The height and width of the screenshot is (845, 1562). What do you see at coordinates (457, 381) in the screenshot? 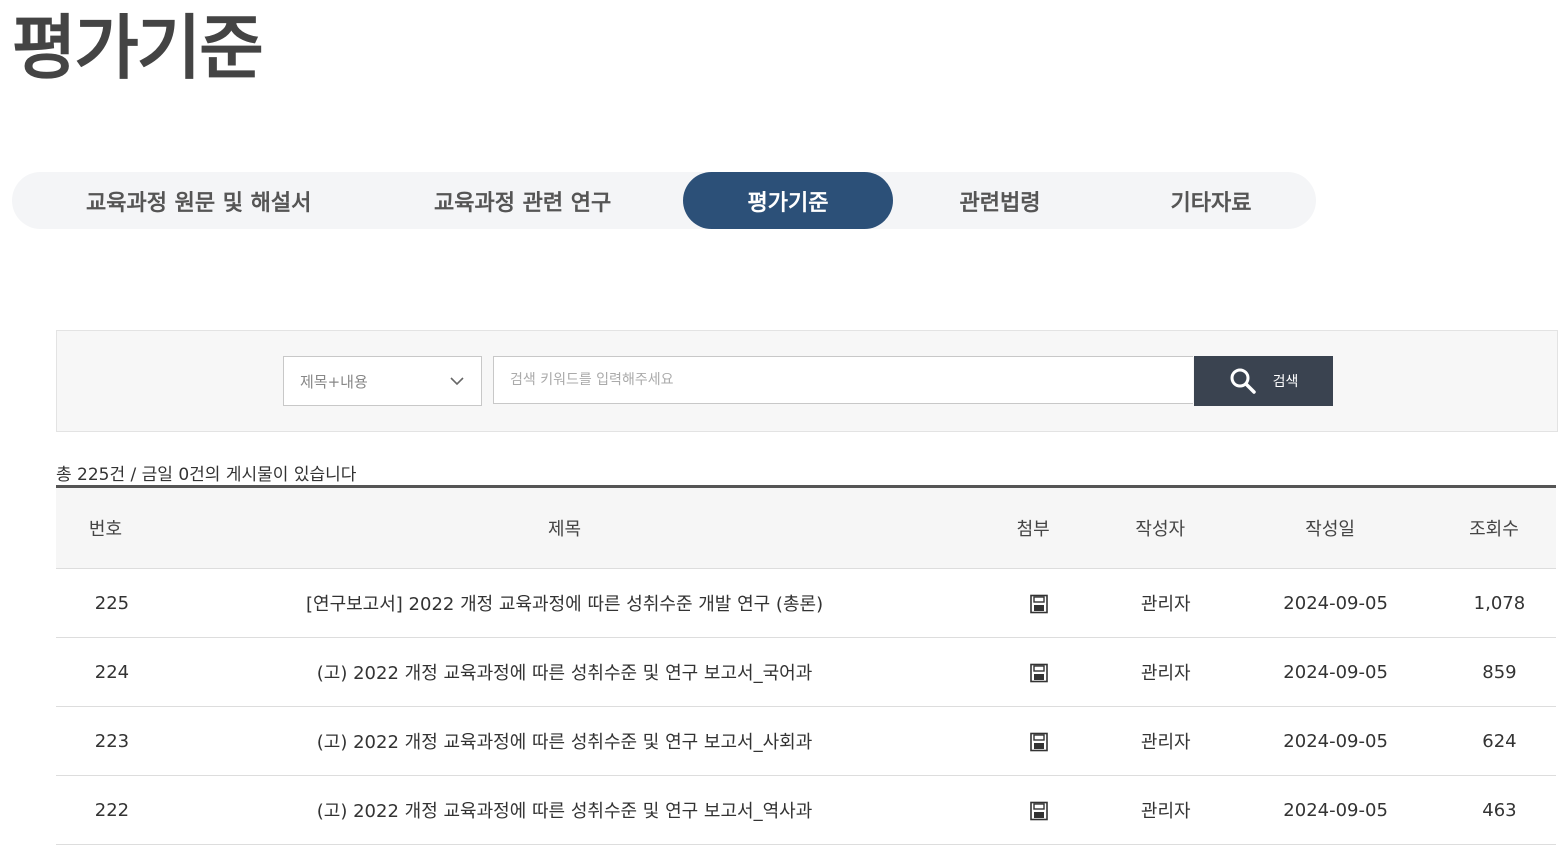
I see `chevron-down-icon` at bounding box center [457, 381].